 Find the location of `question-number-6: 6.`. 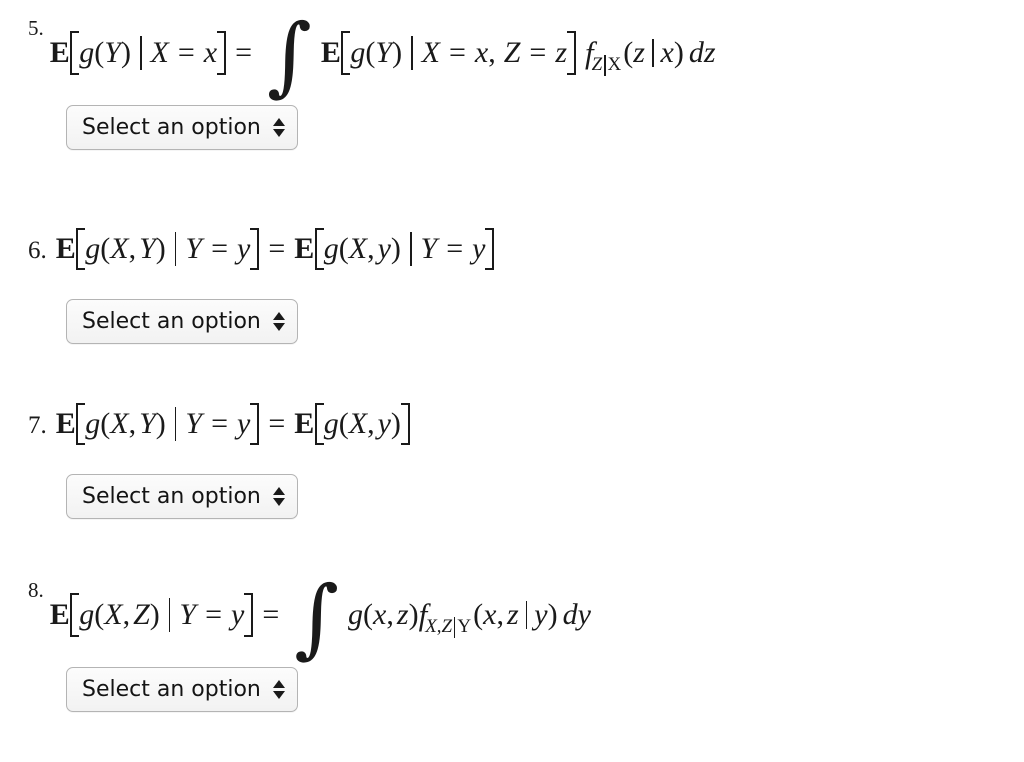

question-number-6: 6. is located at coordinates (37, 250).